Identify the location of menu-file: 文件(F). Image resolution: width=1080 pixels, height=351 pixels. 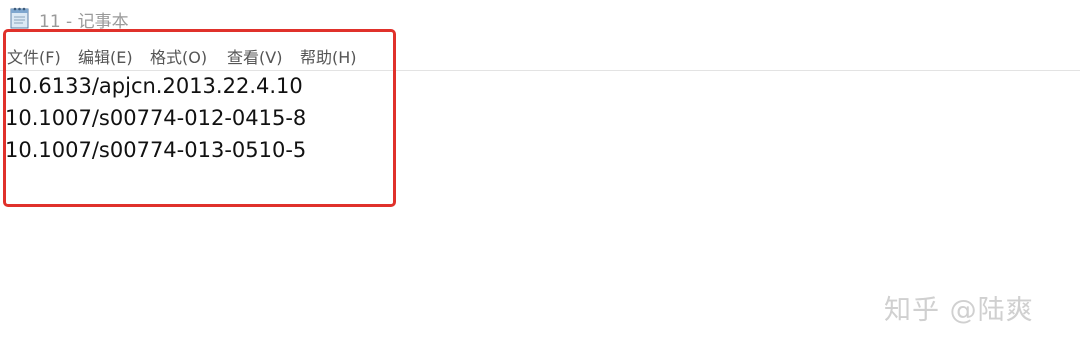
(34, 56).